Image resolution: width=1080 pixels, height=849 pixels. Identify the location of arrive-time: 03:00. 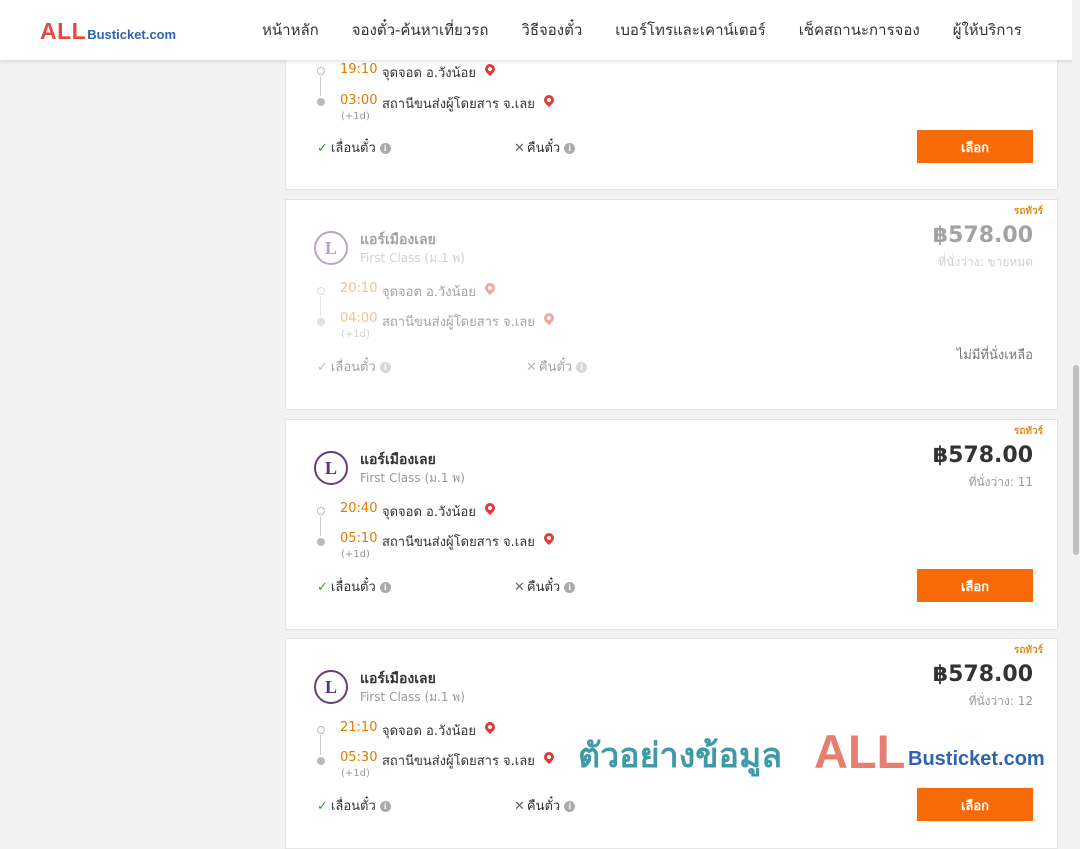
(359, 100).